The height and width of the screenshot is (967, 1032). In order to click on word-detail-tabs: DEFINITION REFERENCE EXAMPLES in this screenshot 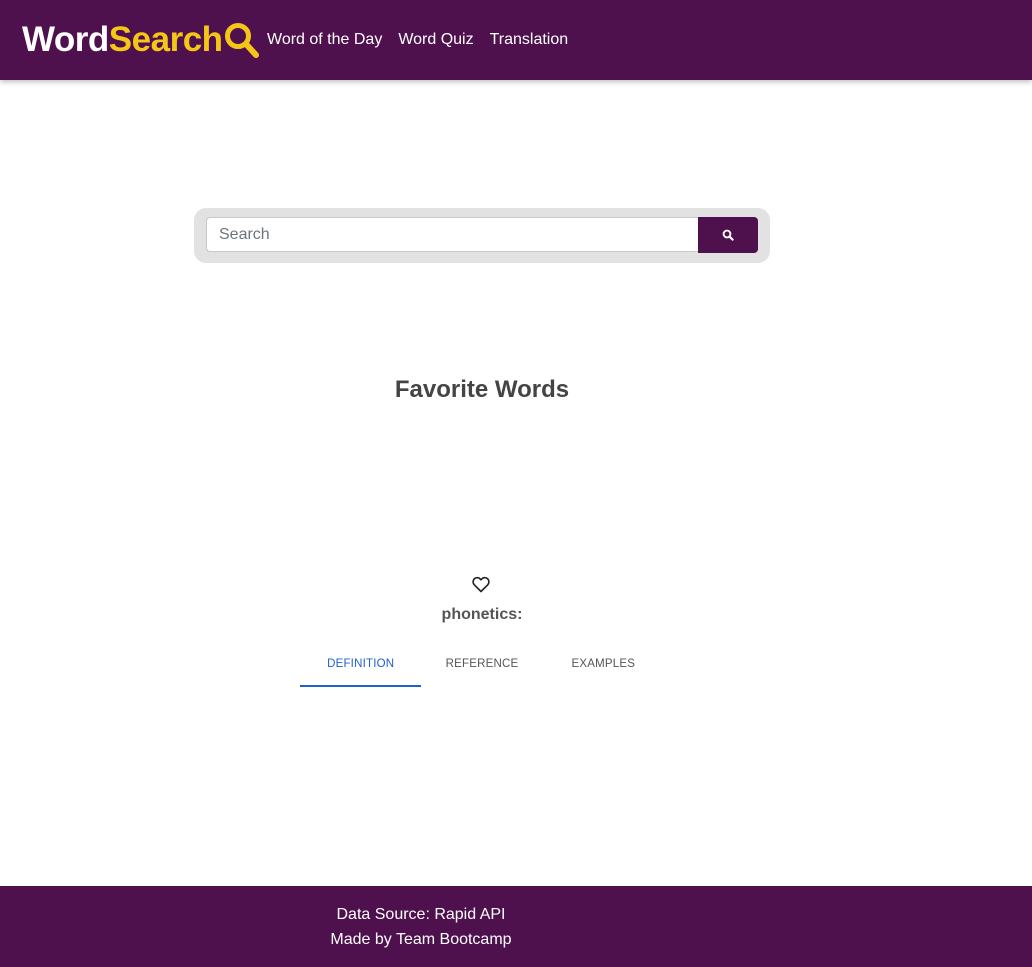, I will do `click(482, 668)`.